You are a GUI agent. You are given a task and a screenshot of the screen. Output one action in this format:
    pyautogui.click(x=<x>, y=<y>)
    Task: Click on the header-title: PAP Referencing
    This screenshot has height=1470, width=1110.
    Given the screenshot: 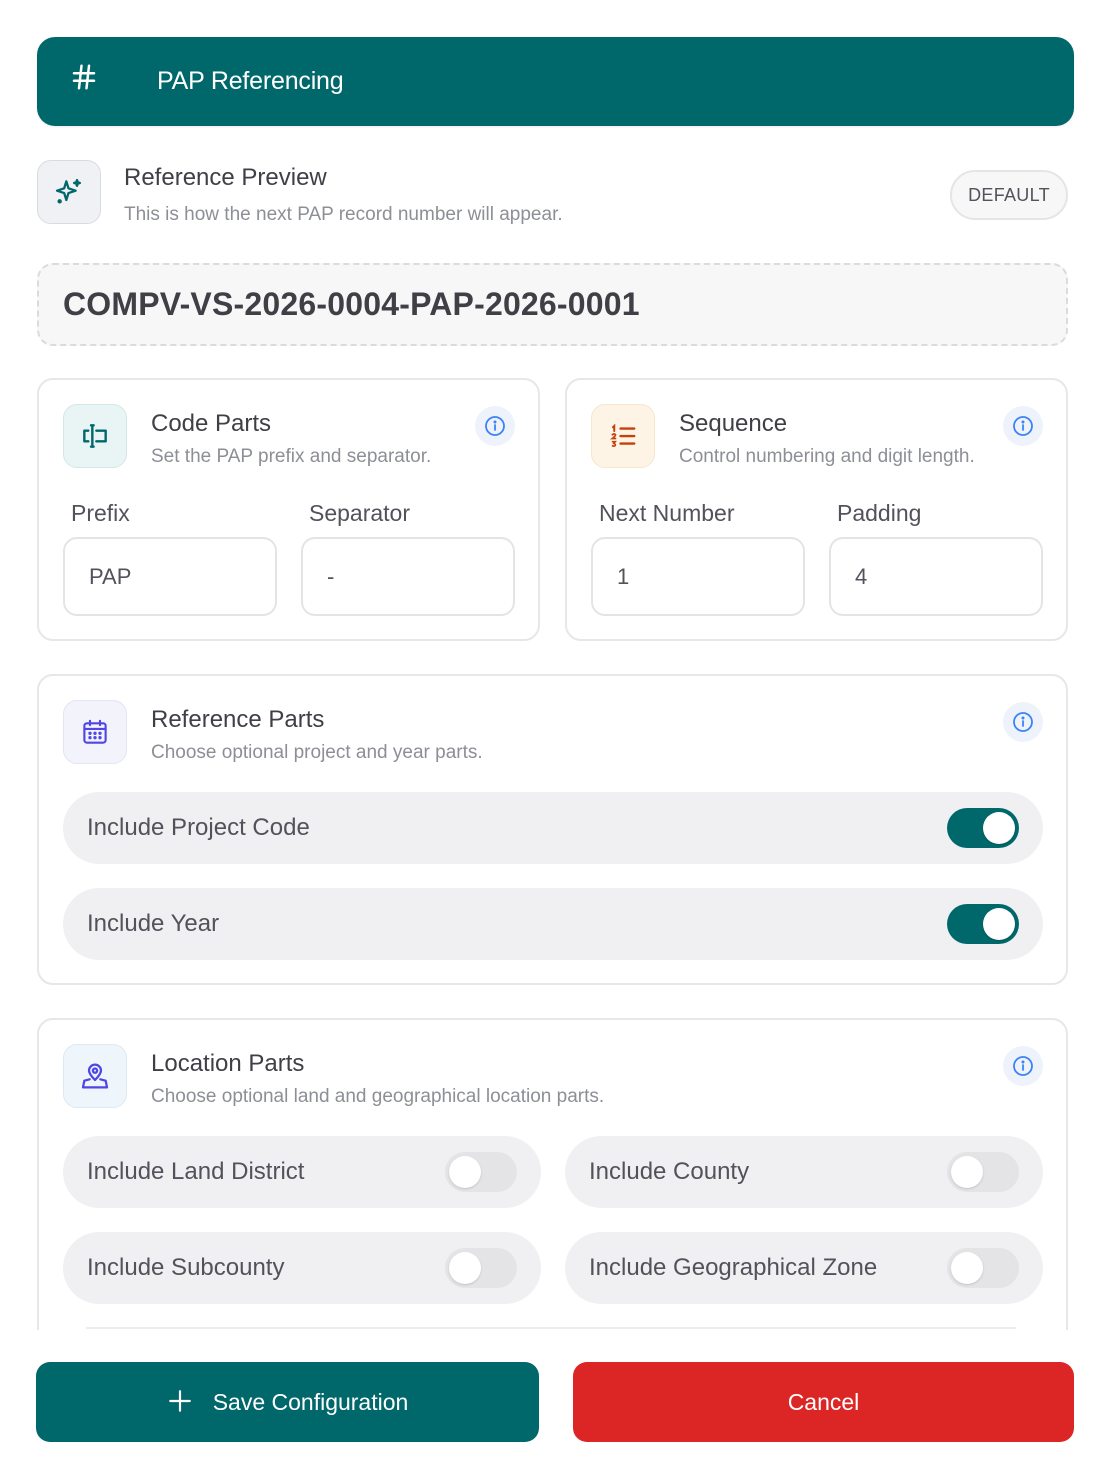 What is the action you would take?
    pyautogui.click(x=250, y=81)
    